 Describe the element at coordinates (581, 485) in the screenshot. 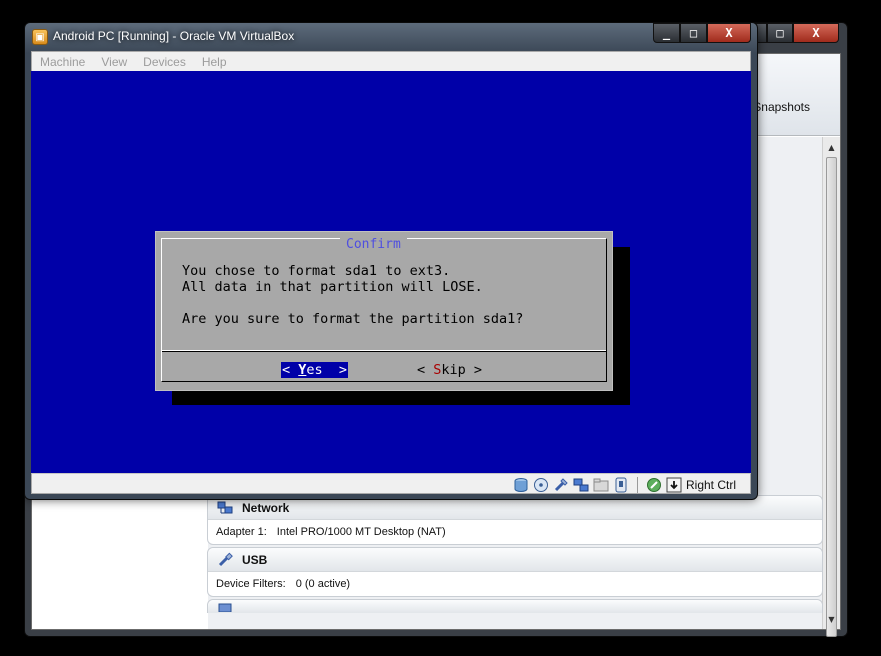

I see `network-adapter-icon` at that location.